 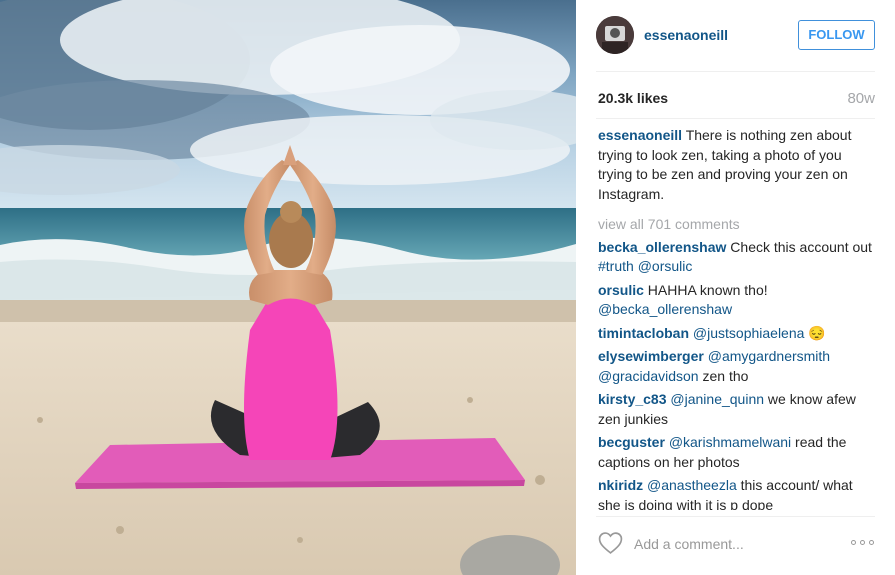 I want to click on comment-mention: @anastheezla, so click(x=692, y=485).